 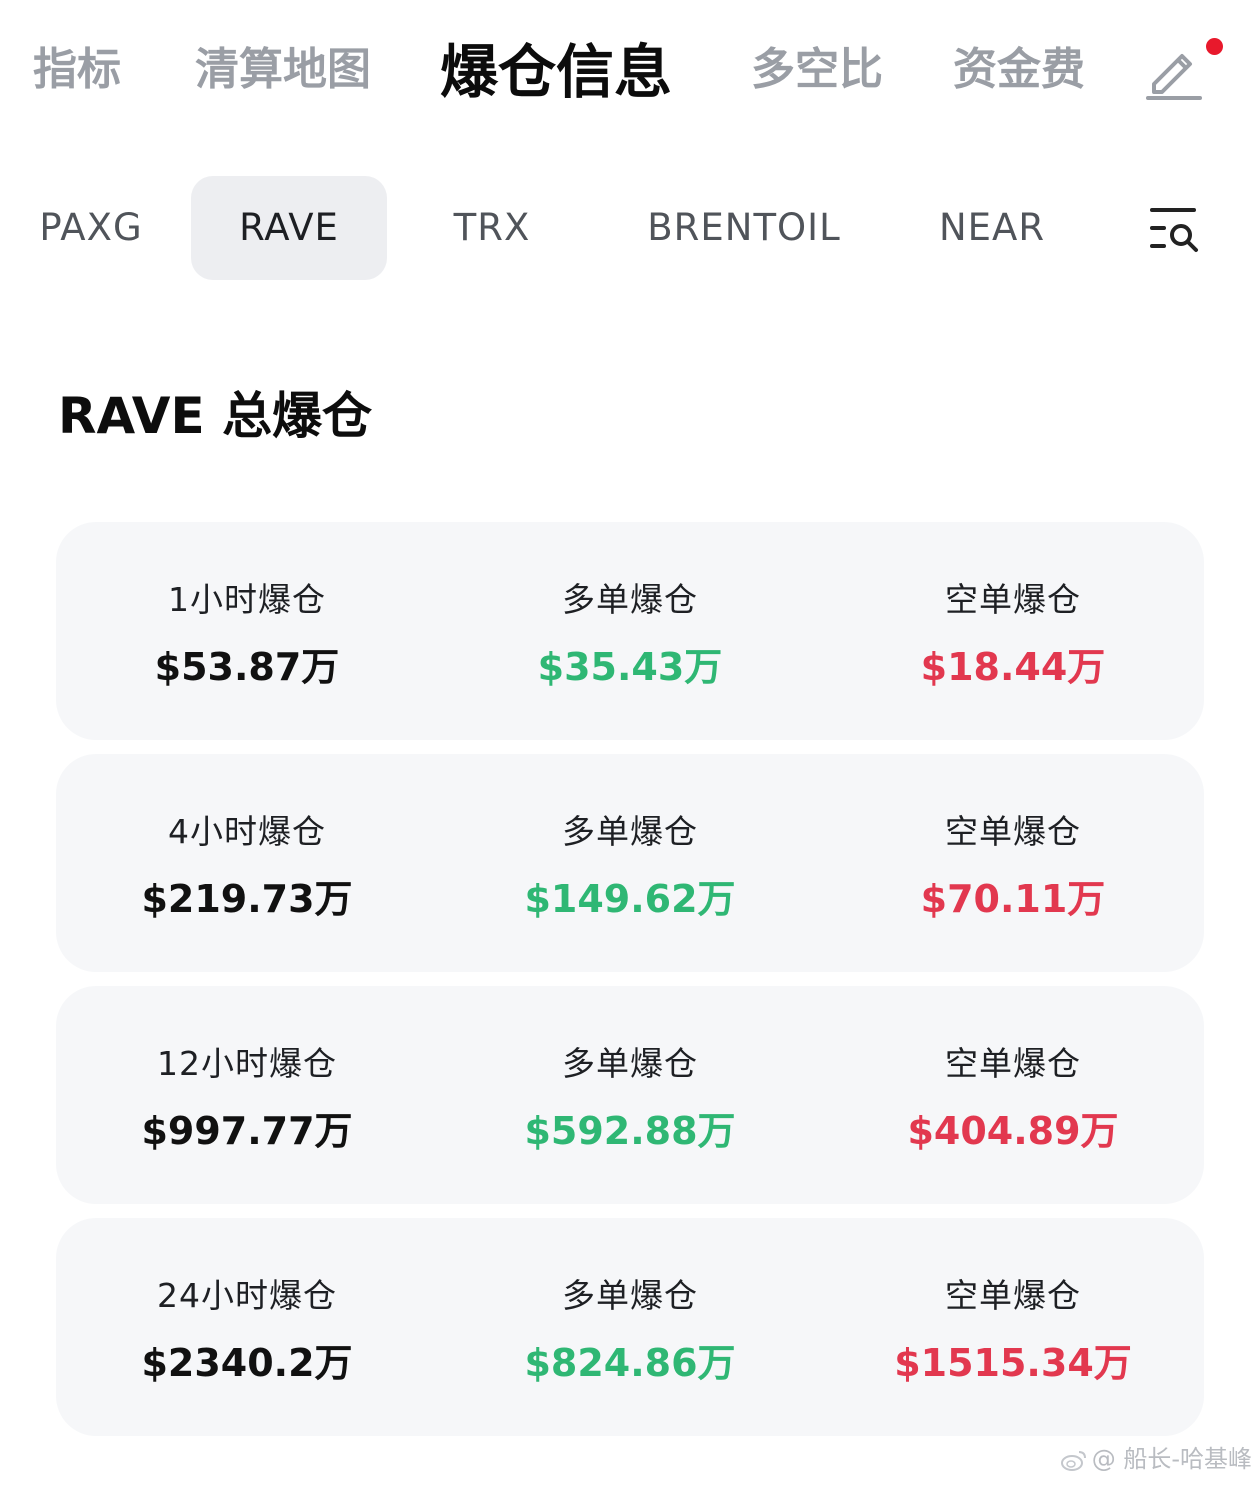 I want to click on liquidation-card-1h: 1小时爆仓 $53.87万 多单爆仓 $35.43万 空单爆仓 $18.44万, so click(x=630, y=631).